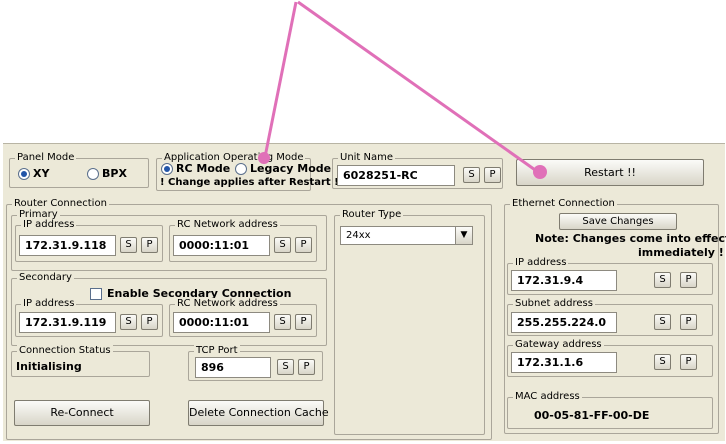 The width and height of the screenshot is (726, 444). Describe the element at coordinates (367, 158) in the screenshot. I see `unit-name-legend: Unit Name` at that location.